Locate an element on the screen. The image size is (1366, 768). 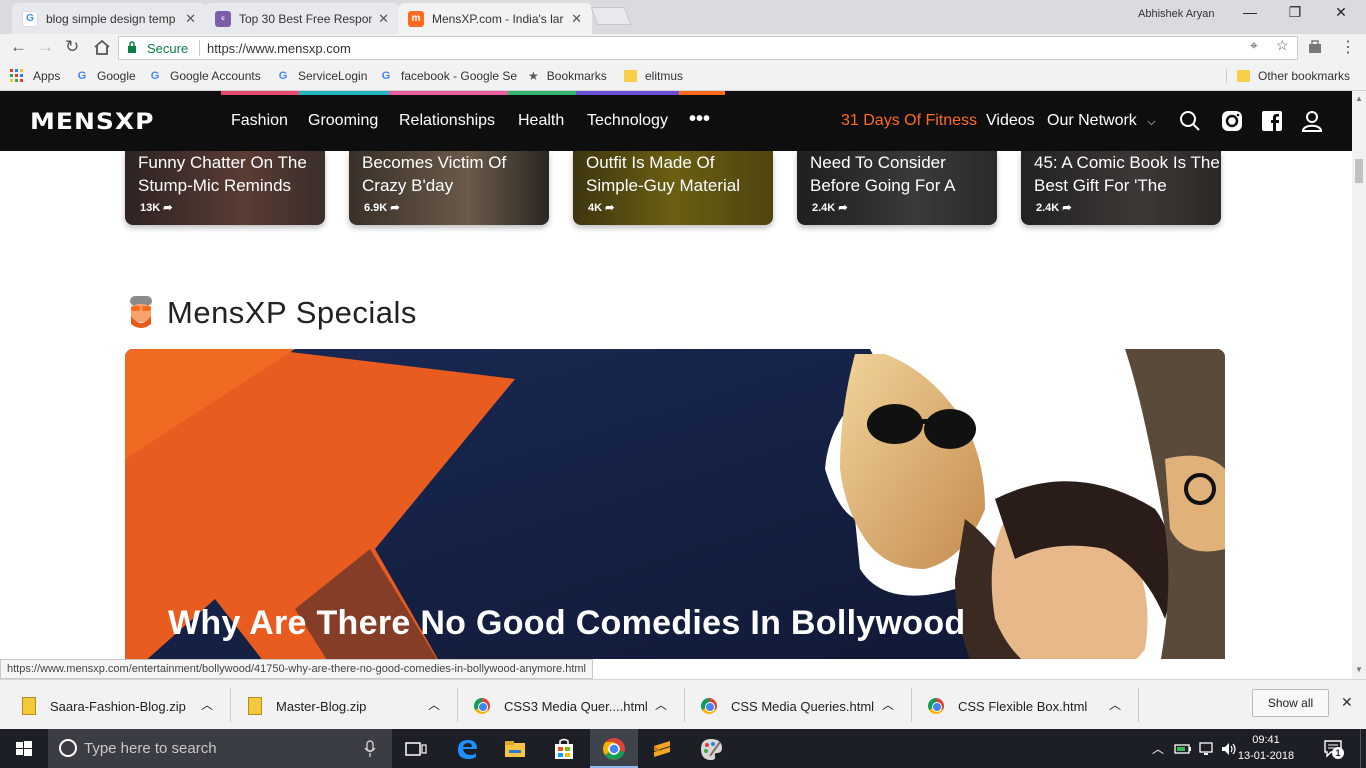
nav-grooming: Grooming is located at coordinates (343, 121).